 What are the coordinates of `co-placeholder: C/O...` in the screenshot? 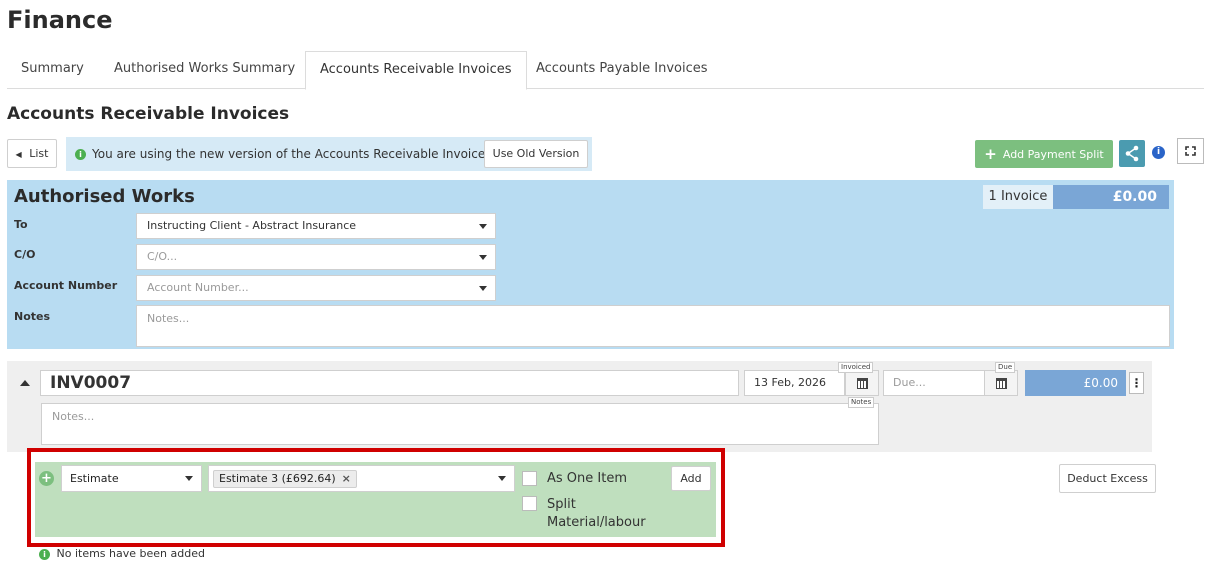 It's located at (162, 256).